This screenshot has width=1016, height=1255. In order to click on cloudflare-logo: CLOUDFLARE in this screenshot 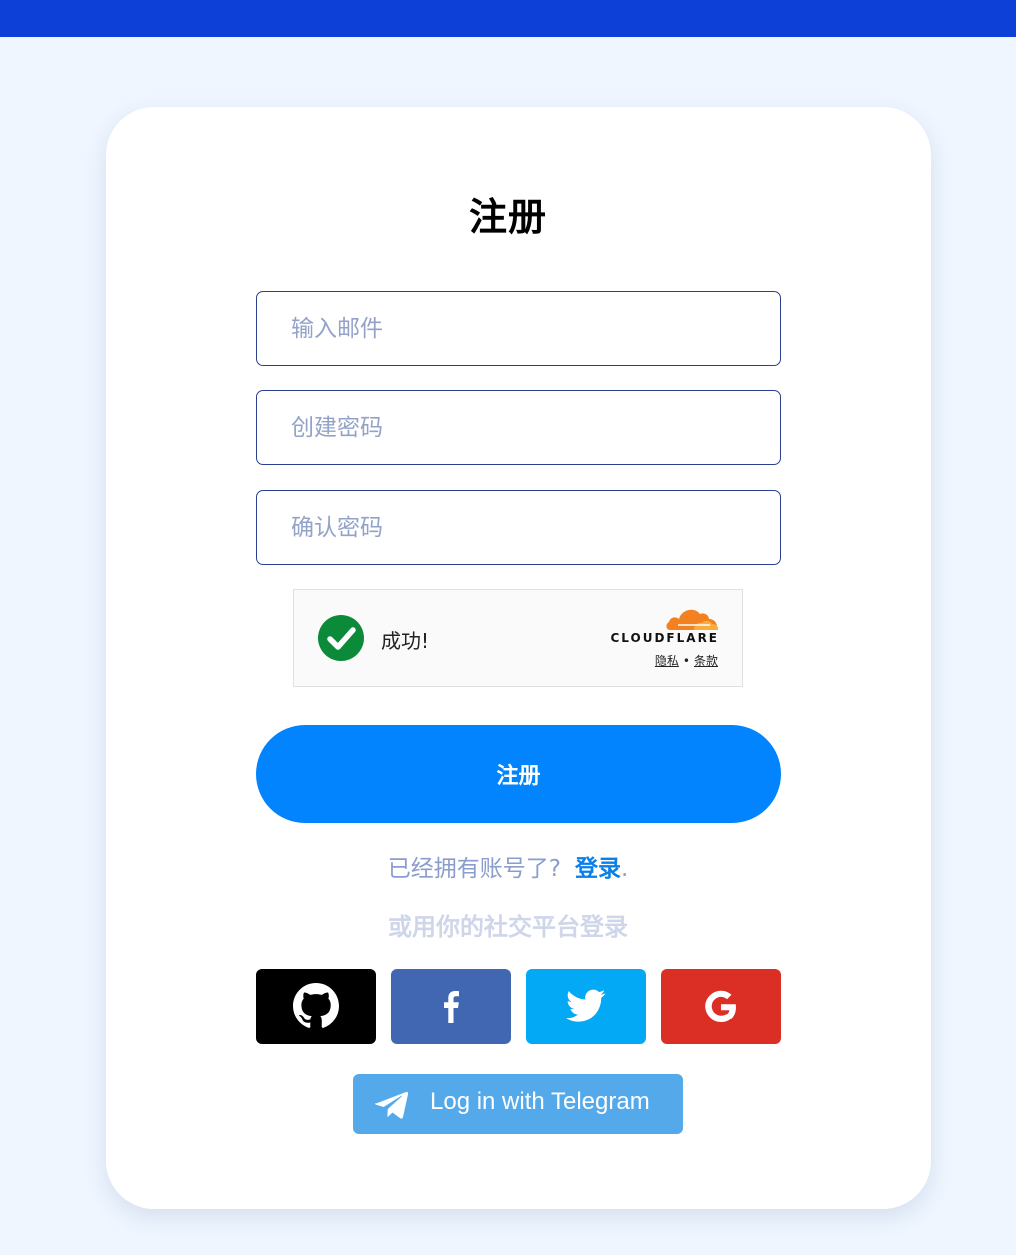, I will do `click(664, 638)`.